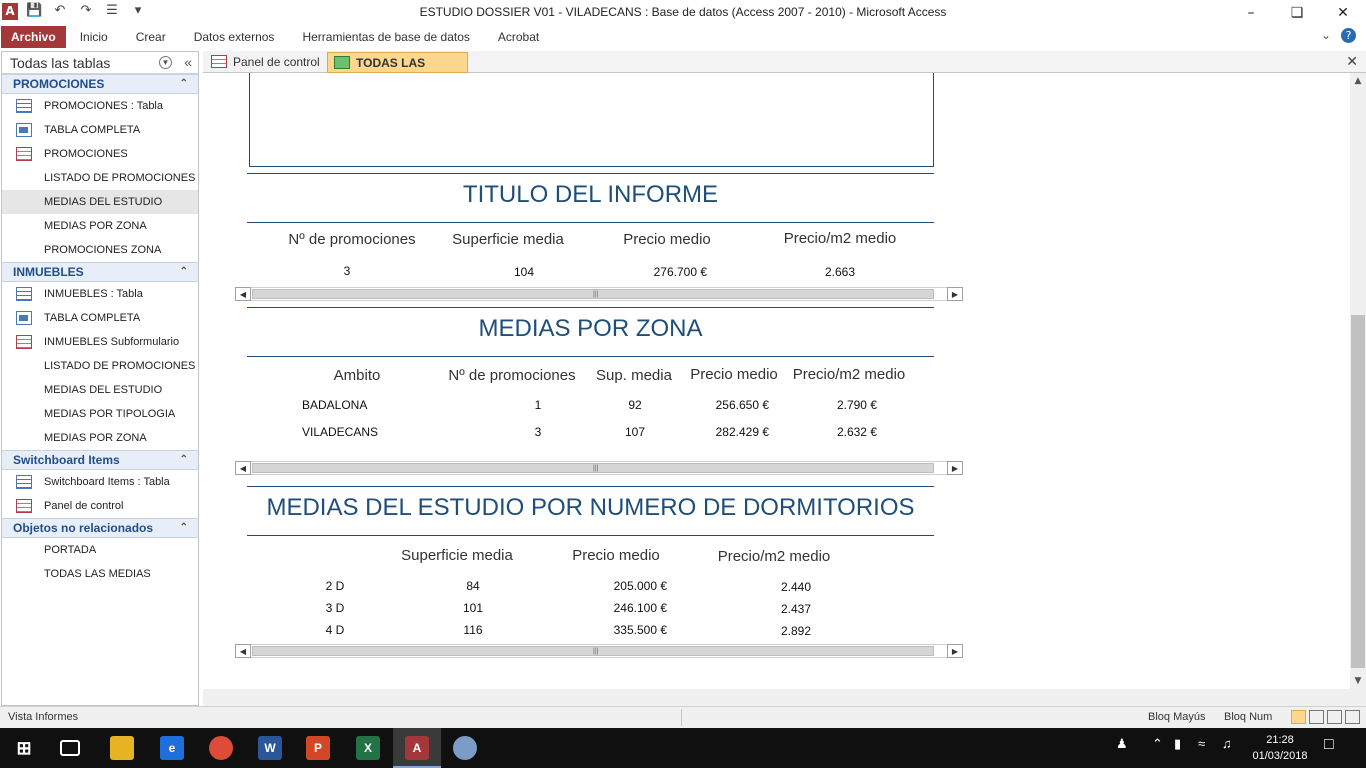  What do you see at coordinates (234, 37) in the screenshot?
I see `tab-datos-externos: Datos externos` at bounding box center [234, 37].